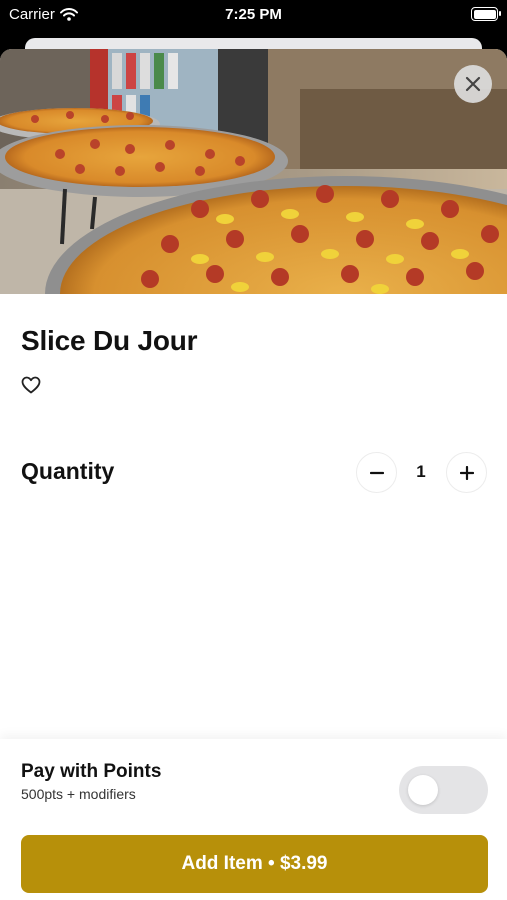  What do you see at coordinates (423, 790) in the screenshot?
I see `toggle-knob` at bounding box center [423, 790].